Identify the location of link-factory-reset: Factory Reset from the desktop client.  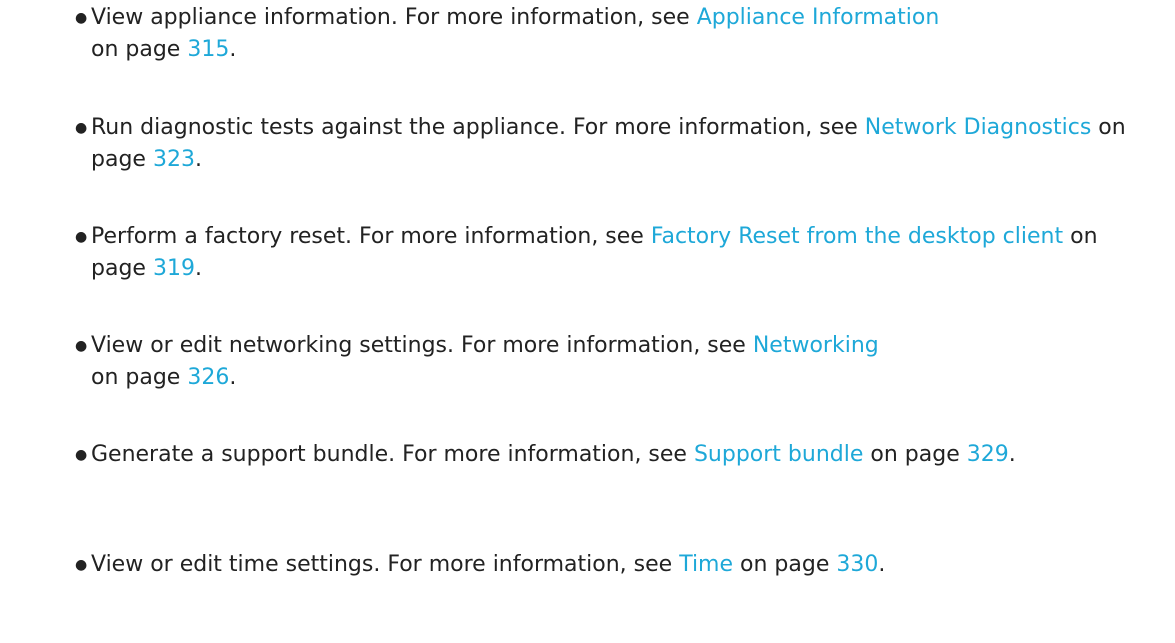
(857, 236).